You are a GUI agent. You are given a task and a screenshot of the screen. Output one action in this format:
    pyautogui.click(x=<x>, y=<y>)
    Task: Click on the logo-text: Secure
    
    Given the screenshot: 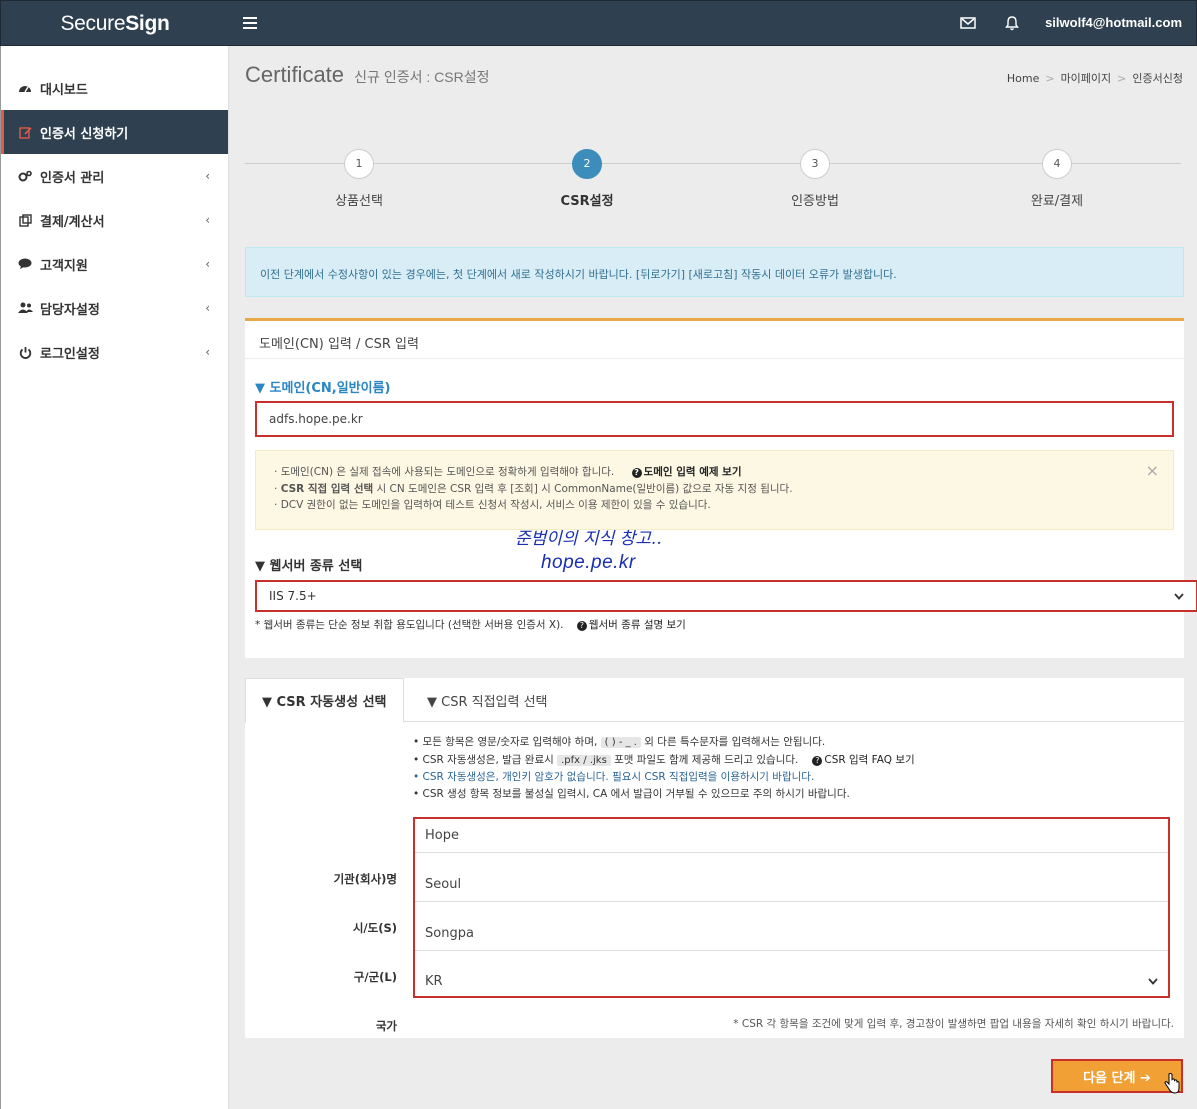 What is the action you would take?
    pyautogui.click(x=93, y=23)
    